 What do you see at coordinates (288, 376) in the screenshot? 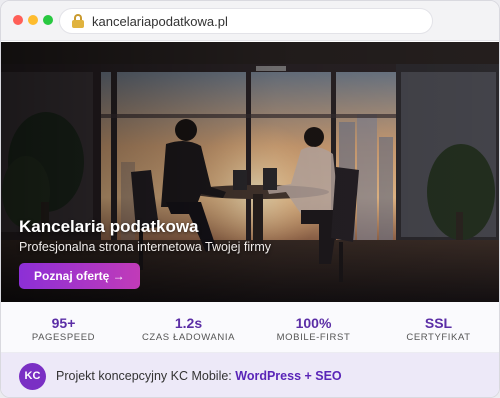
I see `footer-highlight: WordPress + SEO` at bounding box center [288, 376].